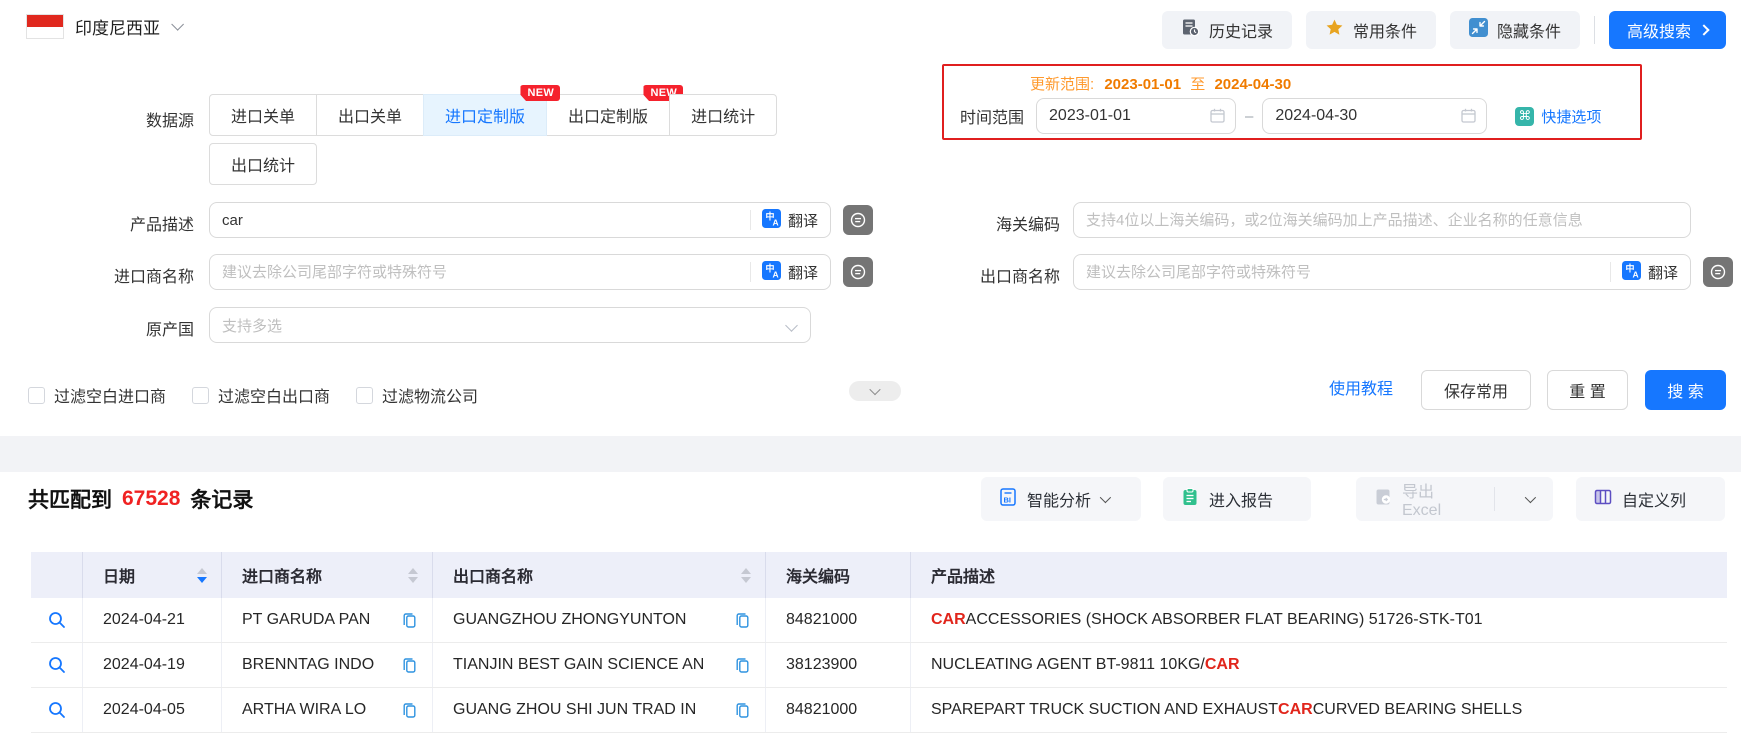 The width and height of the screenshot is (1741, 737). What do you see at coordinates (1136, 116) in the screenshot?
I see `start-date-input` at bounding box center [1136, 116].